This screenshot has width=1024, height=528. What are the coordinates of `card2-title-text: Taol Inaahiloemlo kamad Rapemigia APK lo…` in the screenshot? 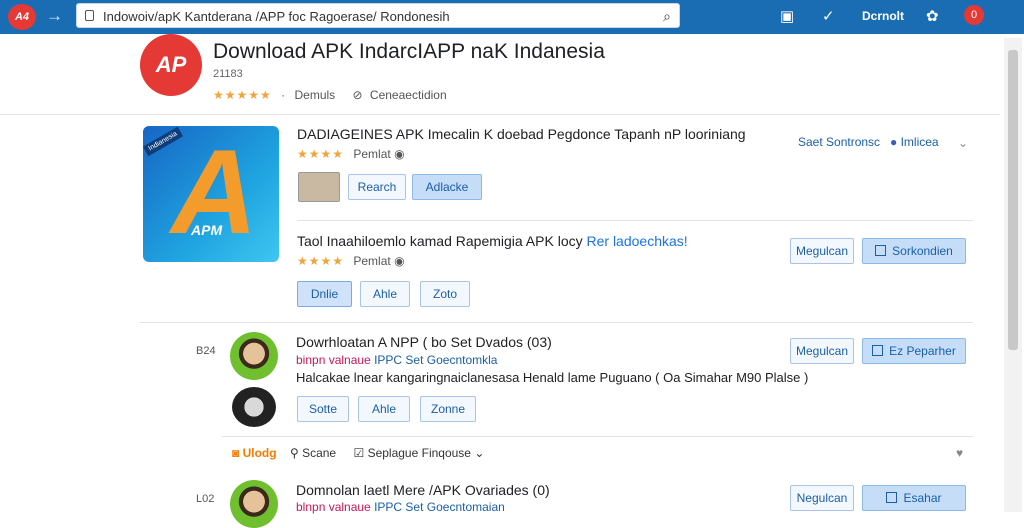 It's located at (440, 241).